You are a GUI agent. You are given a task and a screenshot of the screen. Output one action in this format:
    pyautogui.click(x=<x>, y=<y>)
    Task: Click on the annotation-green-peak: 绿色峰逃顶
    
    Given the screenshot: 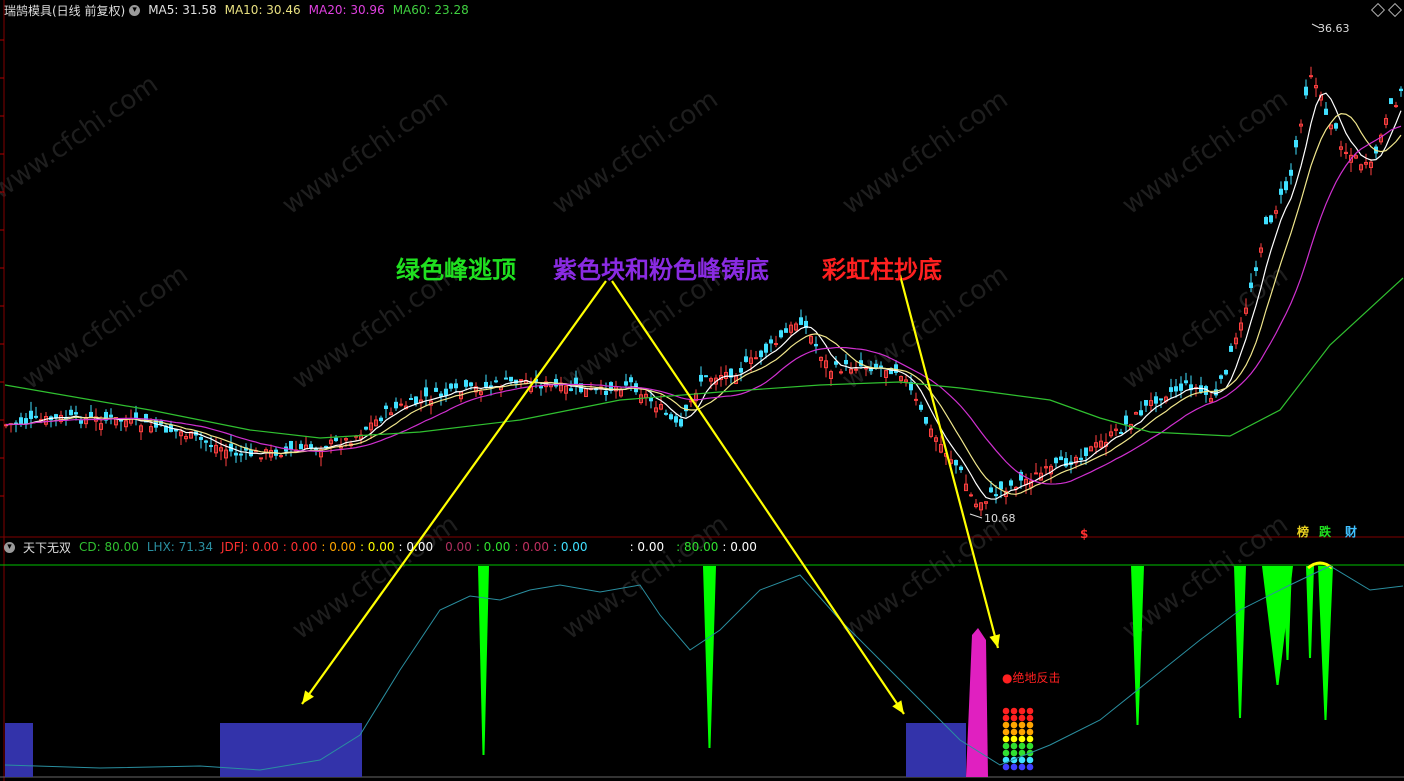 What is the action you would take?
    pyautogui.click(x=456, y=270)
    